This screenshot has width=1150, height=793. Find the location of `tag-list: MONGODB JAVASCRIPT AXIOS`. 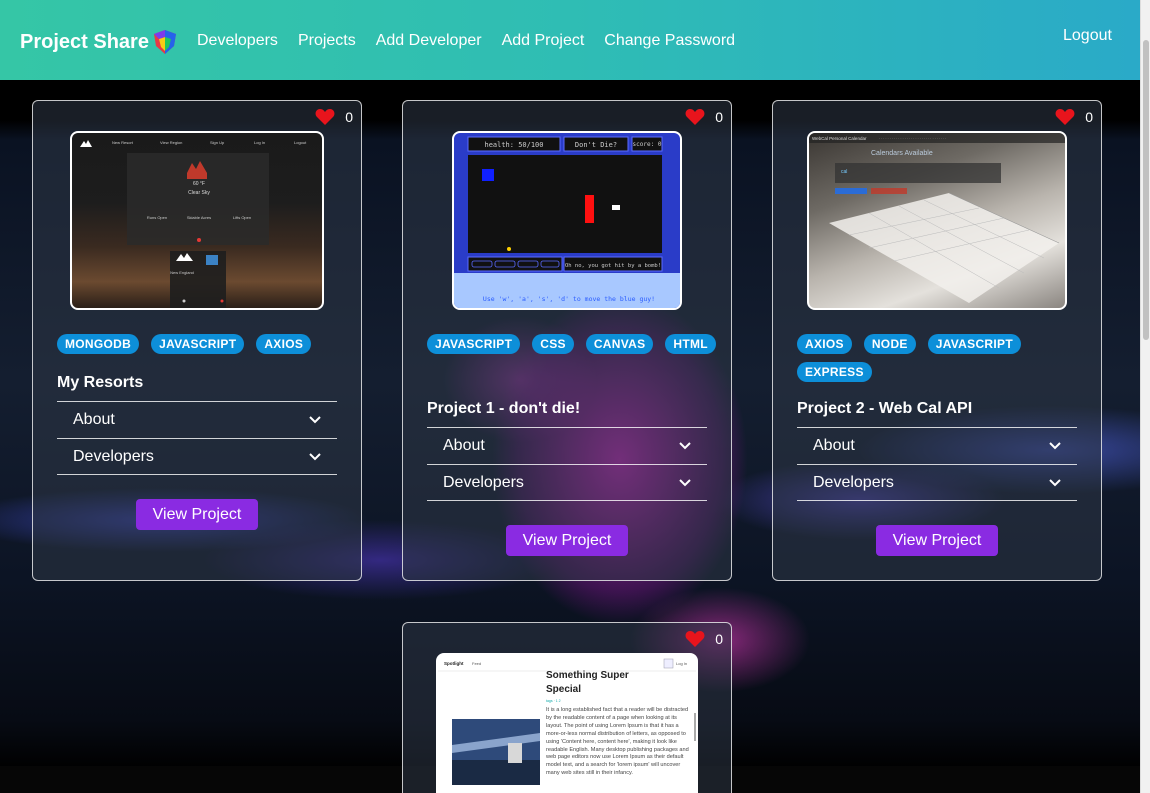

tag-list: MONGODB JAVASCRIPT AXIOS is located at coordinates (202, 344).